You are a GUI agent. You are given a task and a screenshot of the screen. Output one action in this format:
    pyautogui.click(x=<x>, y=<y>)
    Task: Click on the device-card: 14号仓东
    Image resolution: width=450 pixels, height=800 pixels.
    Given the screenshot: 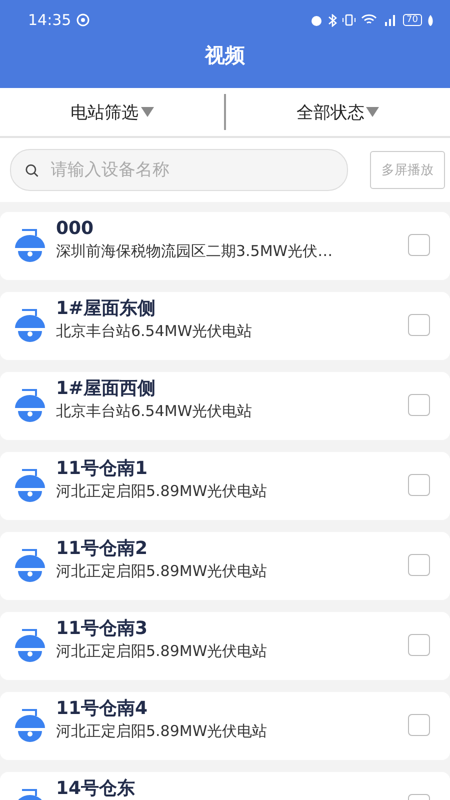 What is the action you would take?
    pyautogui.click(x=225, y=786)
    